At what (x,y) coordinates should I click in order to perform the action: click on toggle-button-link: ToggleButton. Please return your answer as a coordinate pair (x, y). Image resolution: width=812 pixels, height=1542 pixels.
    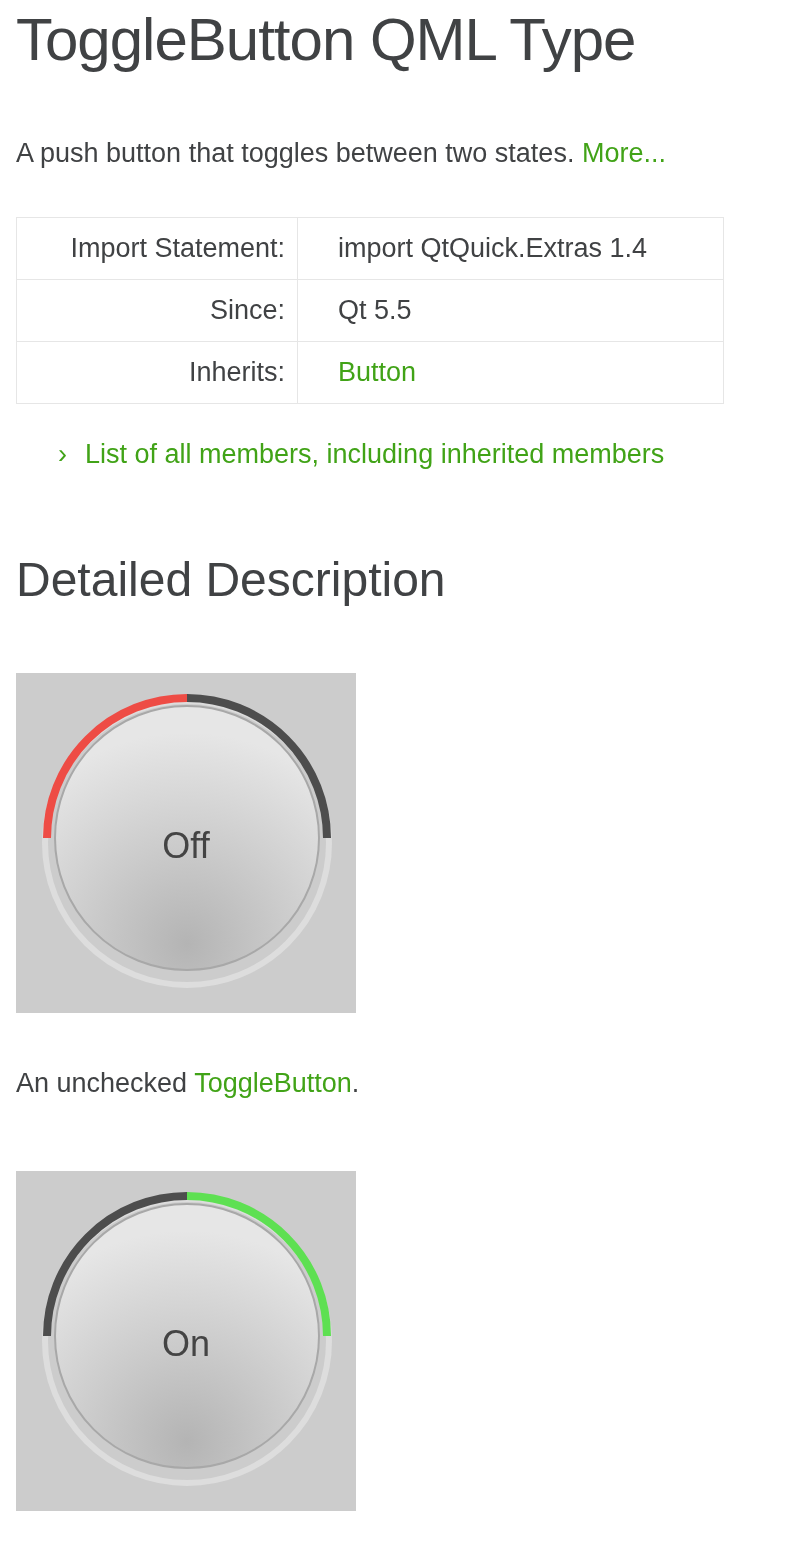
    Looking at the image, I should click on (273, 1082).